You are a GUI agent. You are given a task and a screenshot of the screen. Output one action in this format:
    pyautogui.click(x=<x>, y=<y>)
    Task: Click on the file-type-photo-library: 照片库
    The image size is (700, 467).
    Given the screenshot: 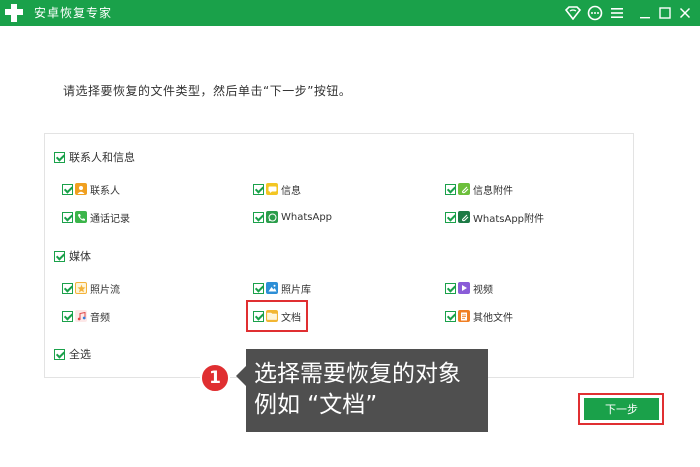 What is the action you would take?
    pyautogui.click(x=282, y=288)
    